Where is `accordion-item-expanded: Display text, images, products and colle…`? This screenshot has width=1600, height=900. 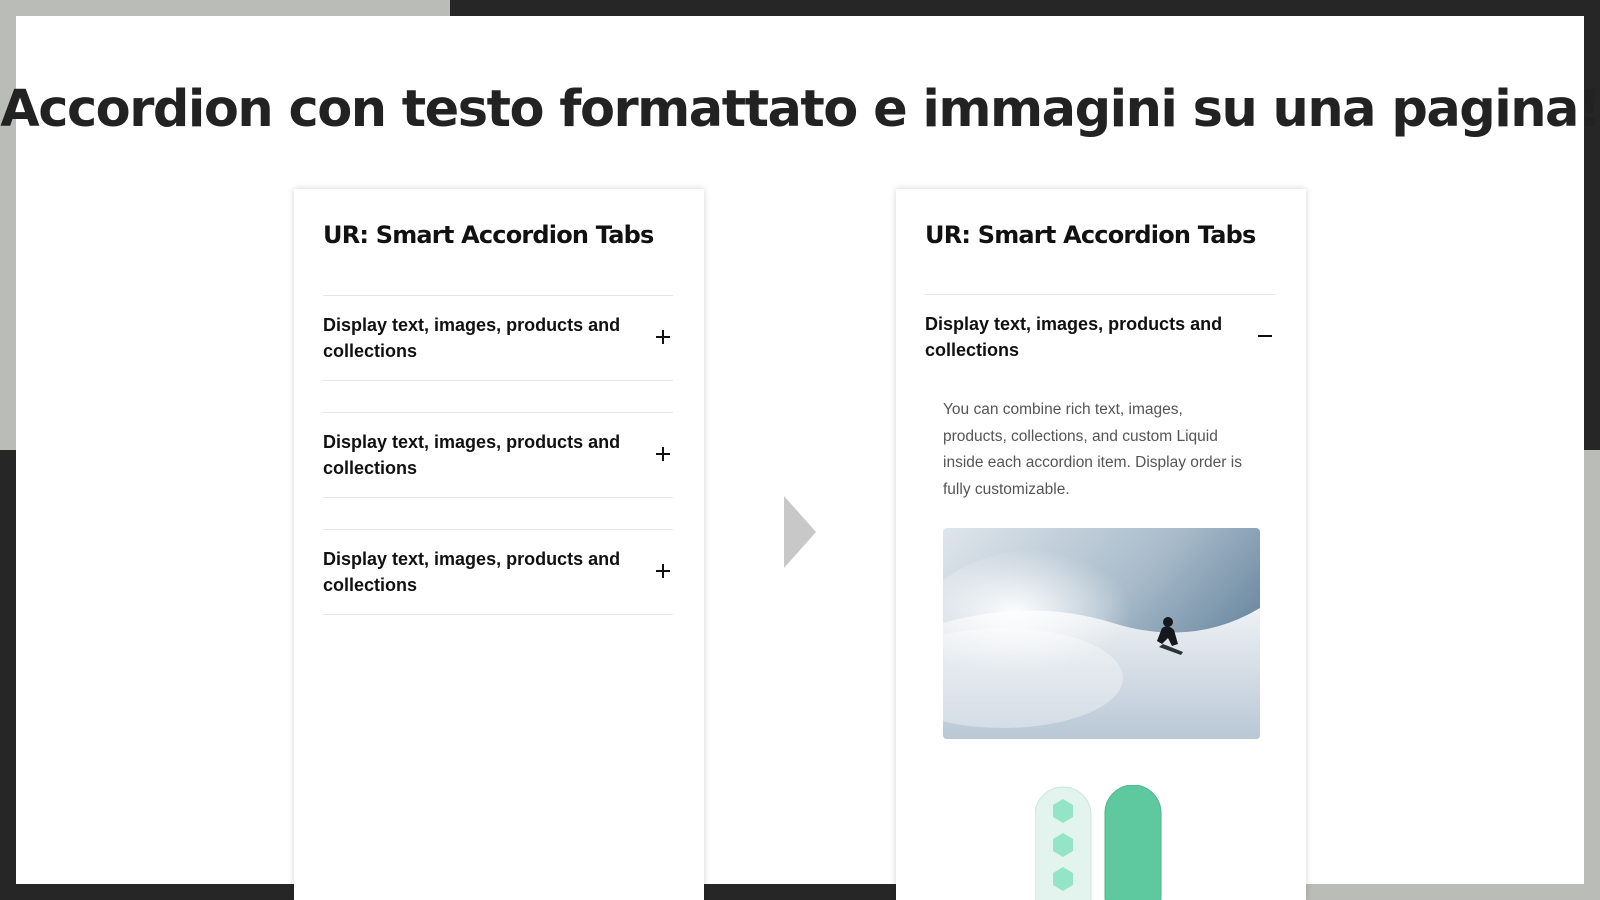
accordion-item-expanded: Display text, images, products and colle… is located at coordinates (1100, 336).